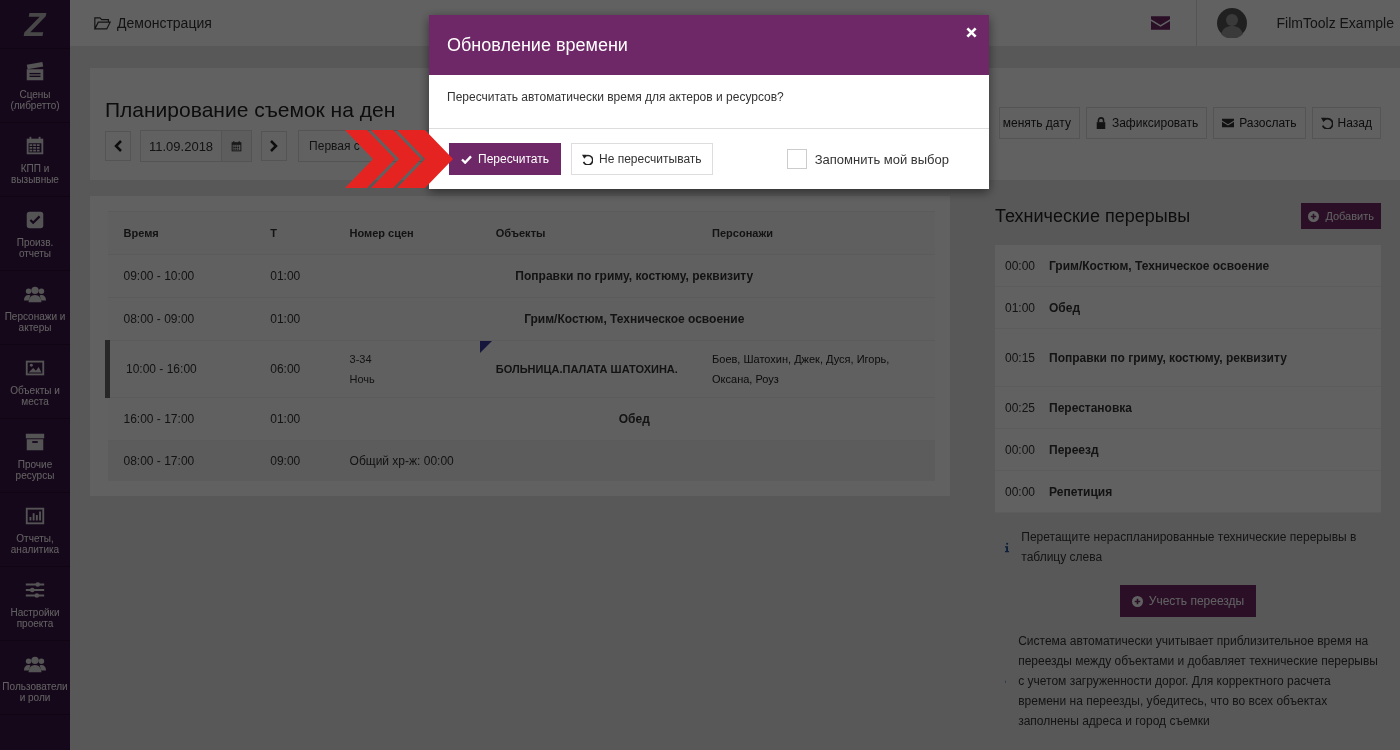  Describe the element at coordinates (35, 86) in the screenshot. I see `sidebar-item: Сцены (либретто)` at that location.